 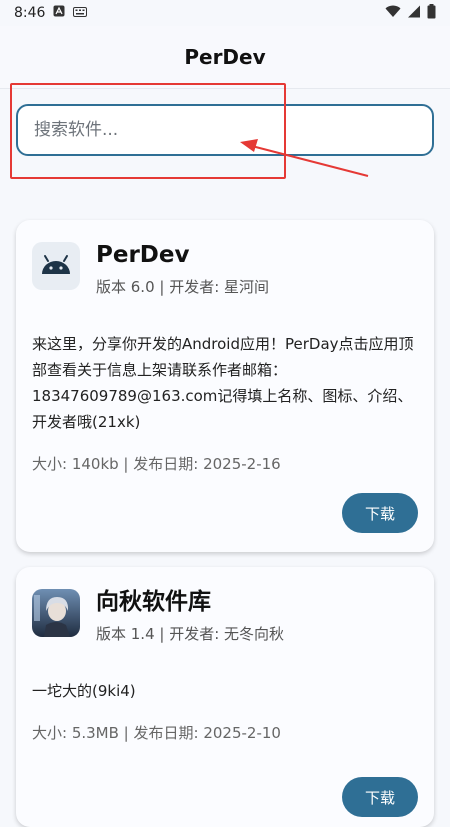 I want to click on app-size-date: 大小: 5.3MB | 发布日期: 2025-2-10, so click(x=156, y=733).